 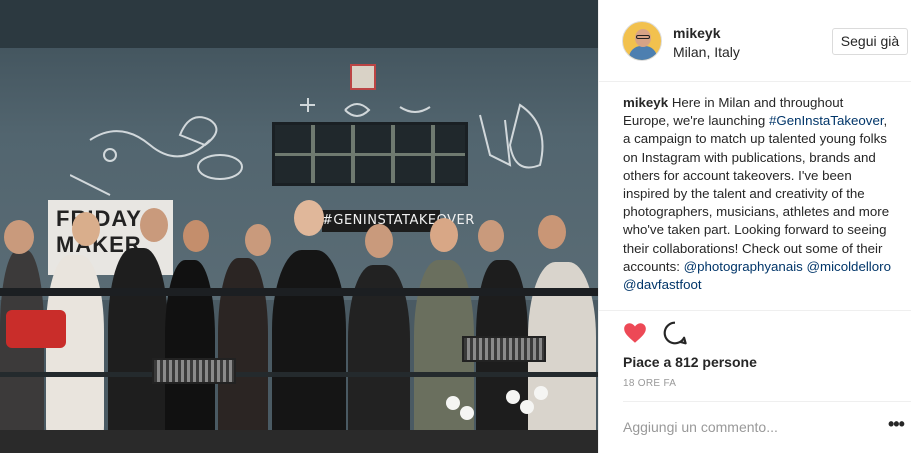 What do you see at coordinates (696, 33) in the screenshot?
I see `post-username: mikeyk` at bounding box center [696, 33].